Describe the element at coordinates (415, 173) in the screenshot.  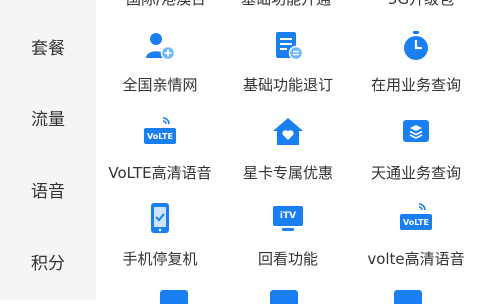
I see `tile-label: 天通业务查询` at that location.